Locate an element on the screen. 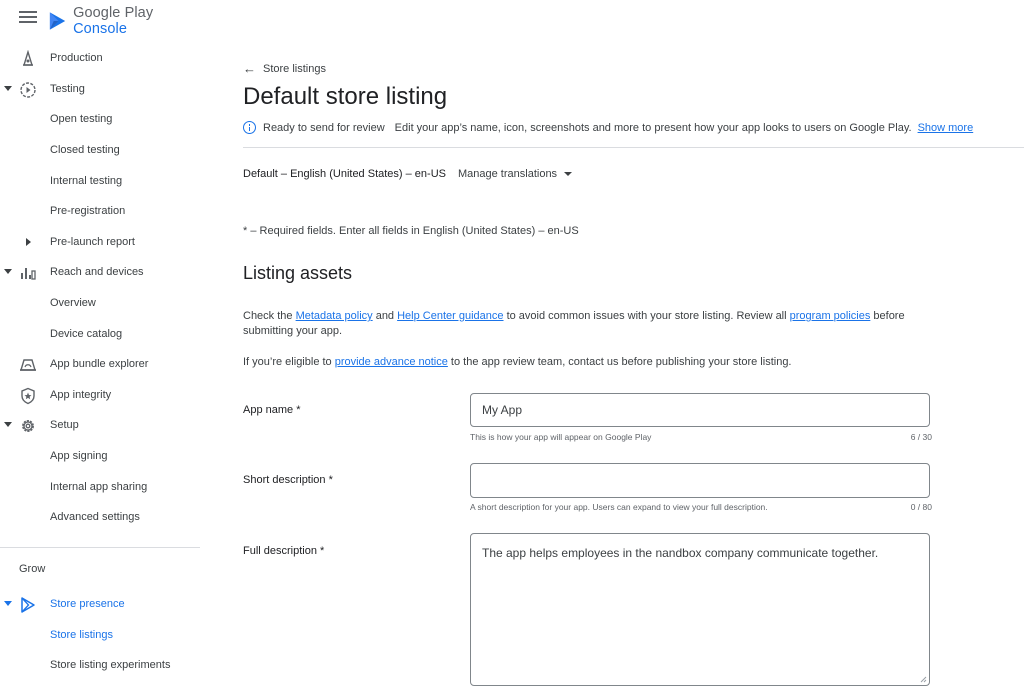  sidebar-item-label: Closed testing is located at coordinates (85, 150).